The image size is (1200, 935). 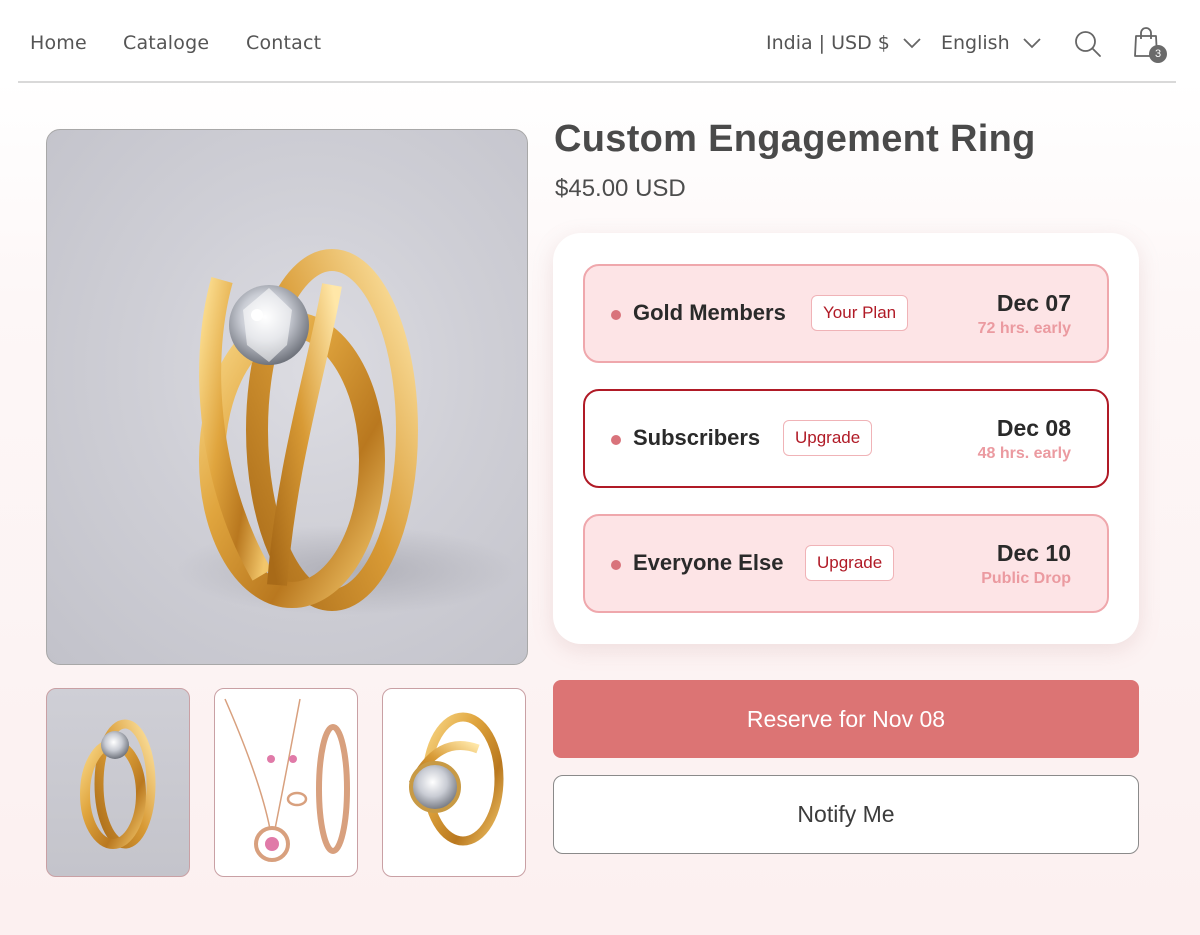 I want to click on notify-me-button: Notify Me, so click(x=846, y=814).